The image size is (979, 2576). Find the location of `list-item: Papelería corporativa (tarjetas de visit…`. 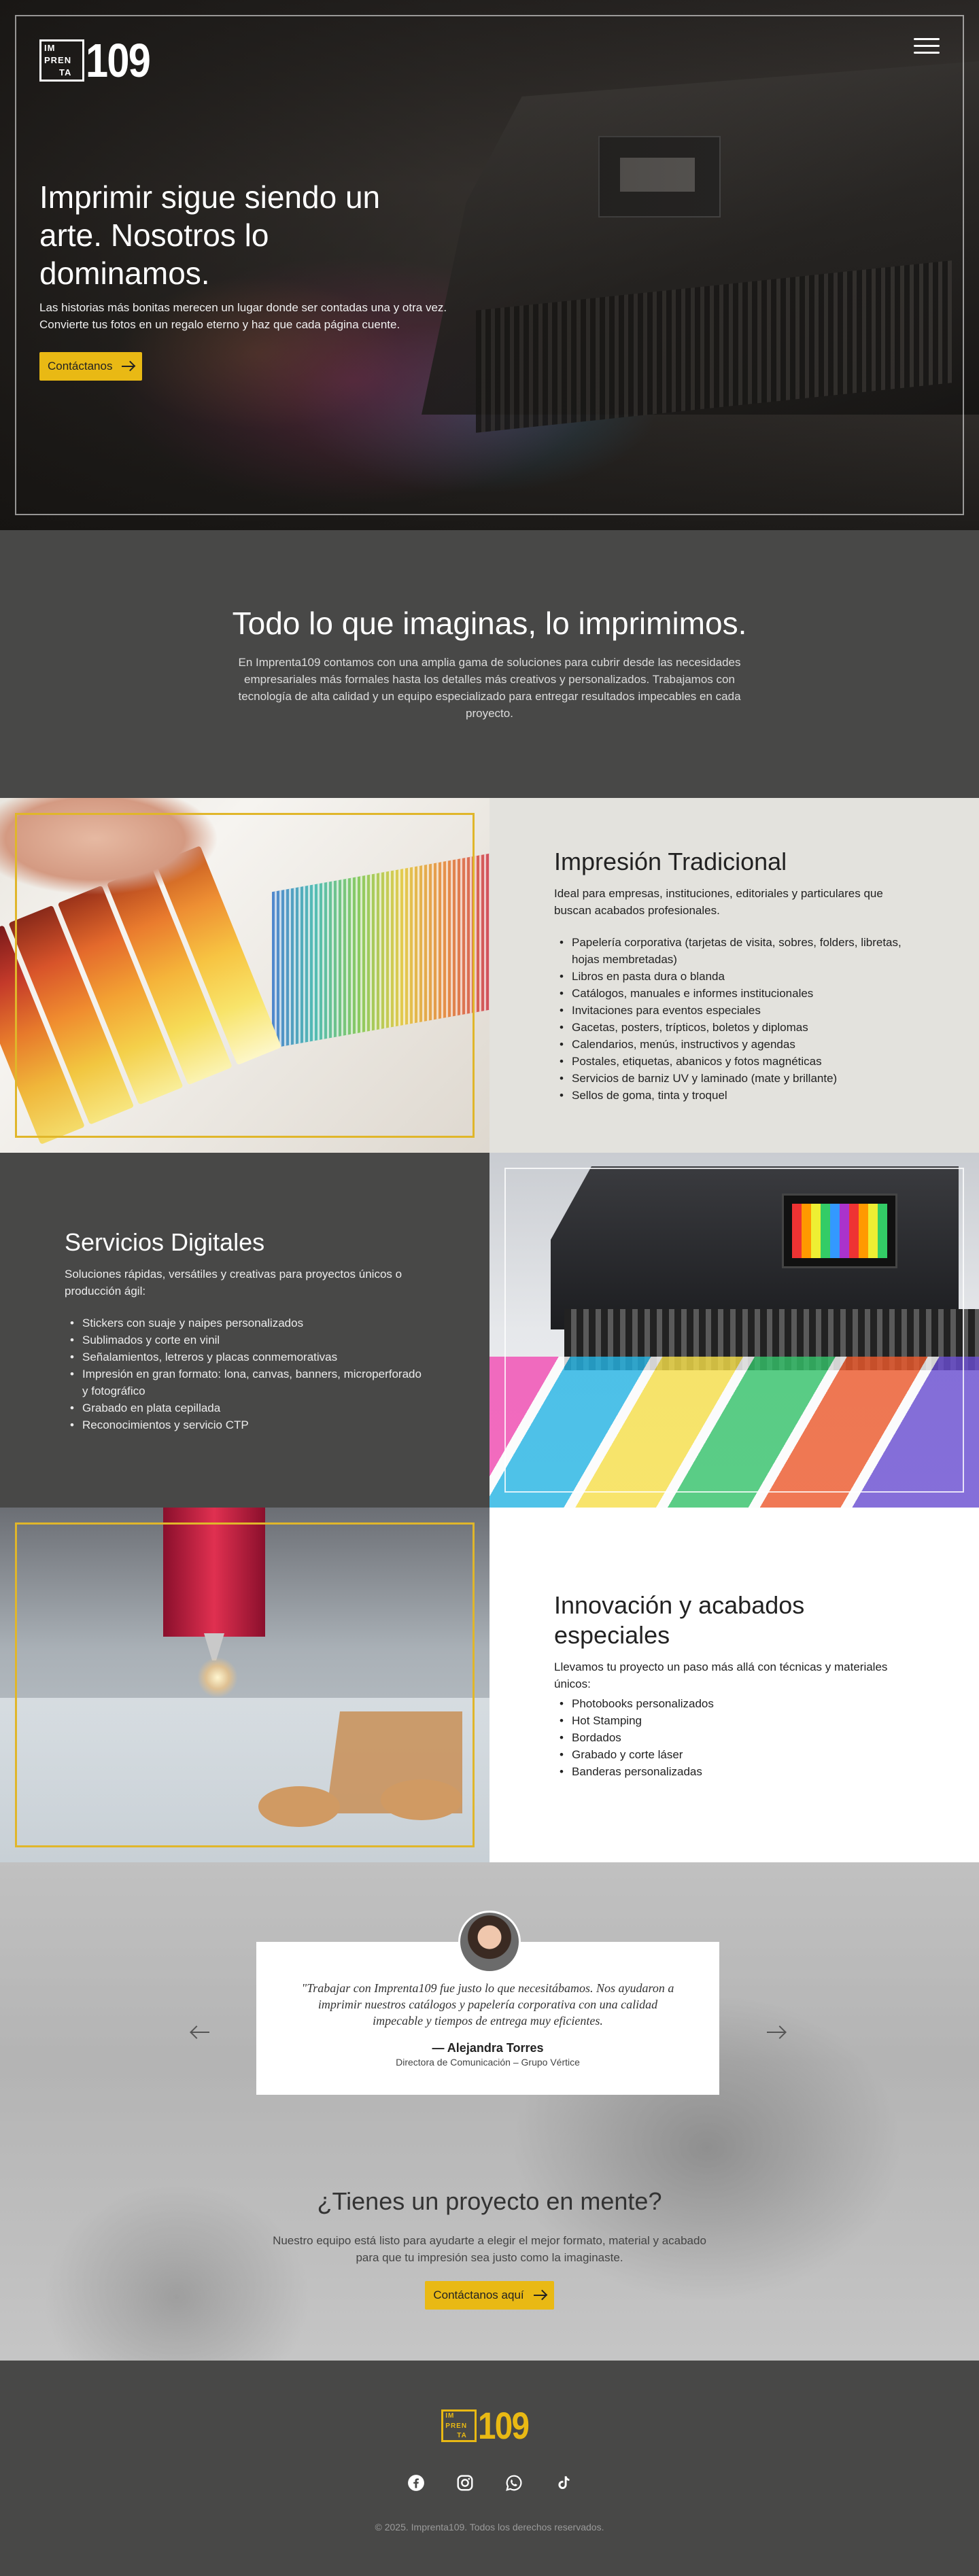

list-item: Papelería corporativa (tarjetas de visit… is located at coordinates (736, 951).